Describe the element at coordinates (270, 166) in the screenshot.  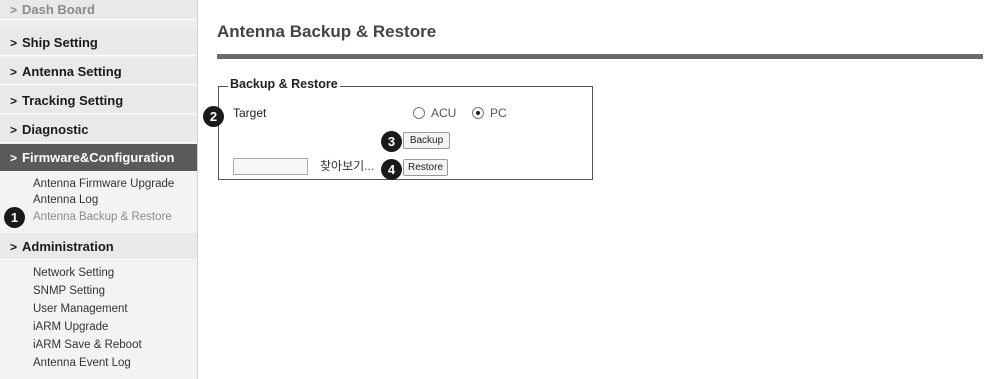
I see `file-path-input` at that location.